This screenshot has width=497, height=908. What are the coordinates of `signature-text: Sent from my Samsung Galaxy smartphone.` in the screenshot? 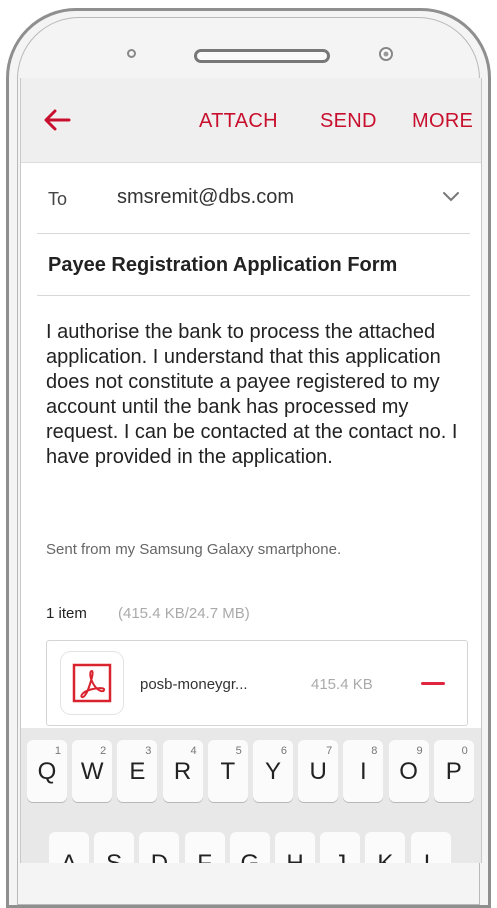 It's located at (193, 549).